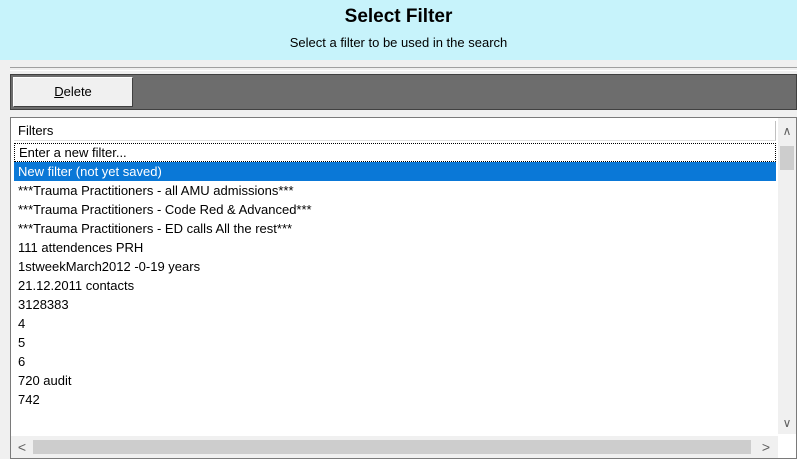  What do you see at coordinates (77, 91) in the screenshot?
I see `delete-label-rest: elete` at bounding box center [77, 91].